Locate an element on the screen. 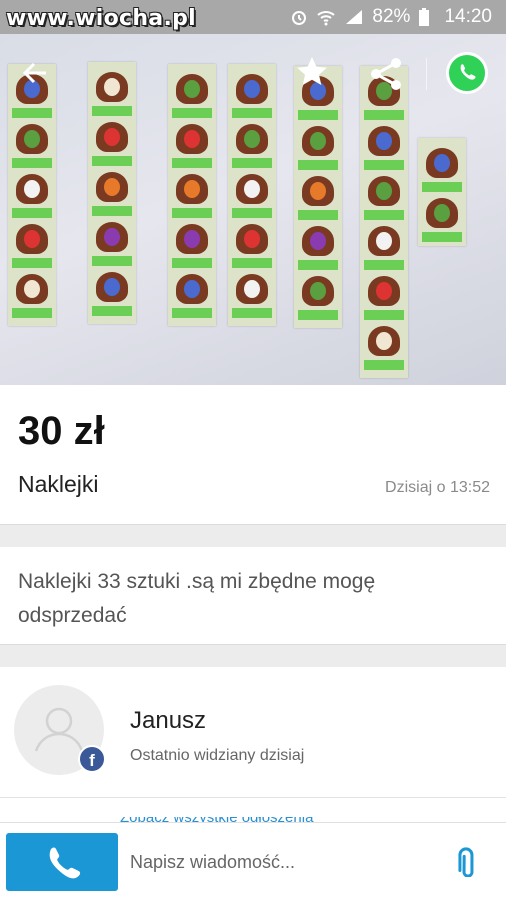 This screenshot has height=900, width=506. posted-date: Dzisiaj o 13:52 is located at coordinates (437, 487).